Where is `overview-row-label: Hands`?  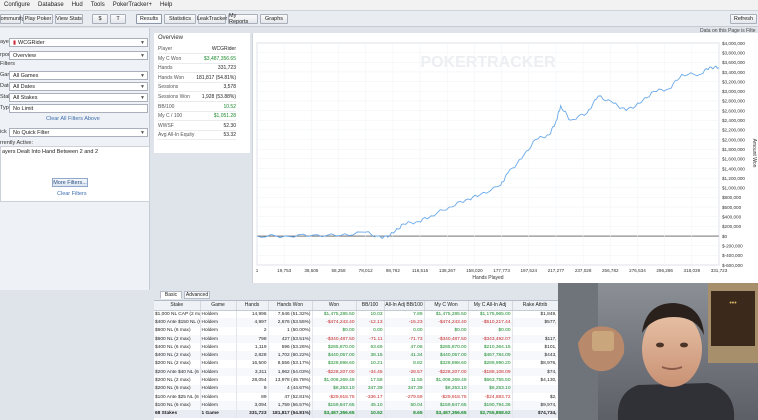 overview-row-label: Hands is located at coordinates (165, 68).